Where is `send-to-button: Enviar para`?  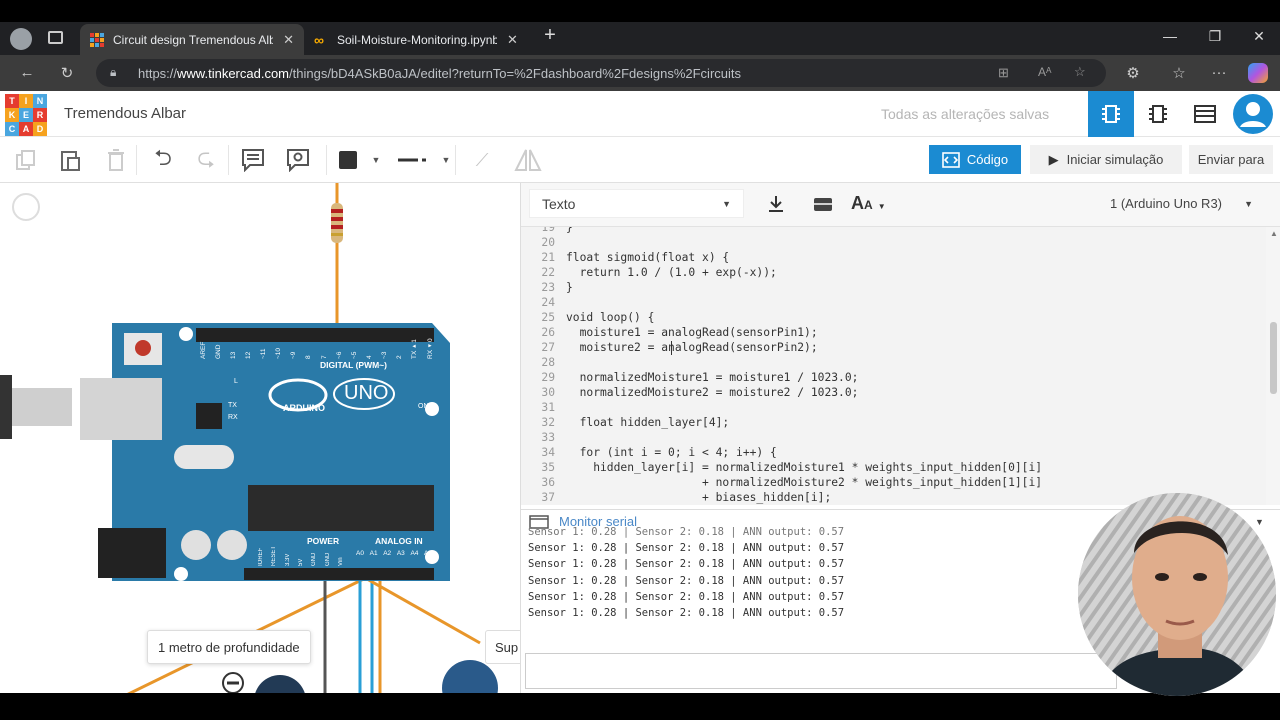 send-to-button: Enviar para is located at coordinates (1231, 159).